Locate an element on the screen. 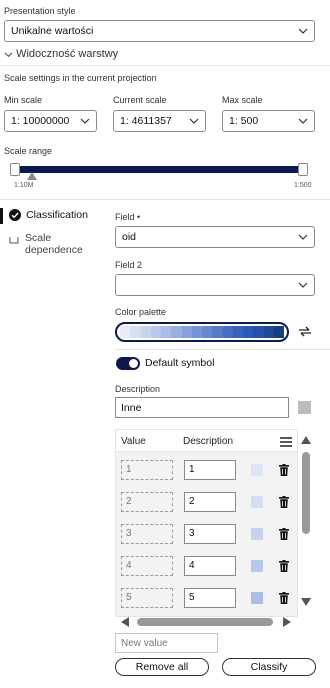 This screenshot has width=330, height=688. table-body: 1122334455 is located at coordinates (206, 534).